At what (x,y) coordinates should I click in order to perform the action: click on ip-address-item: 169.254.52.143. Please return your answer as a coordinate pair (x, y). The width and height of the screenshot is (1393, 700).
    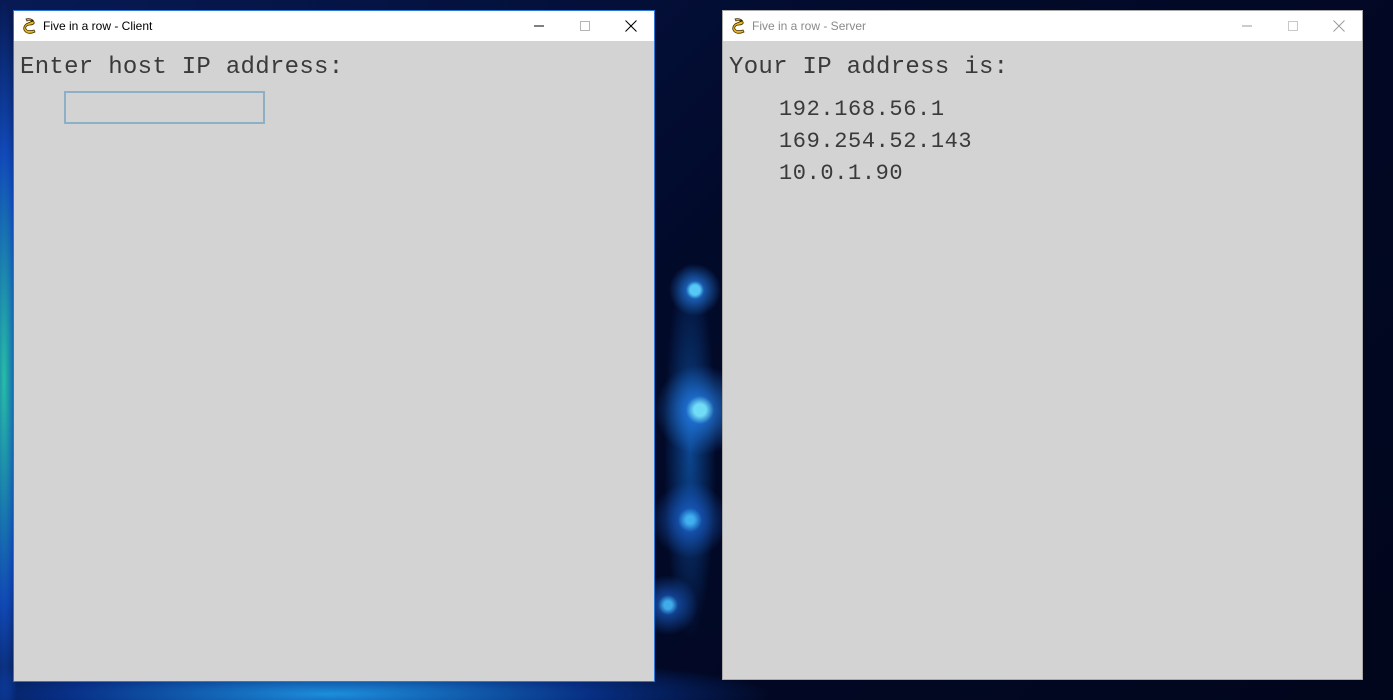
    Looking at the image, I should click on (876, 141).